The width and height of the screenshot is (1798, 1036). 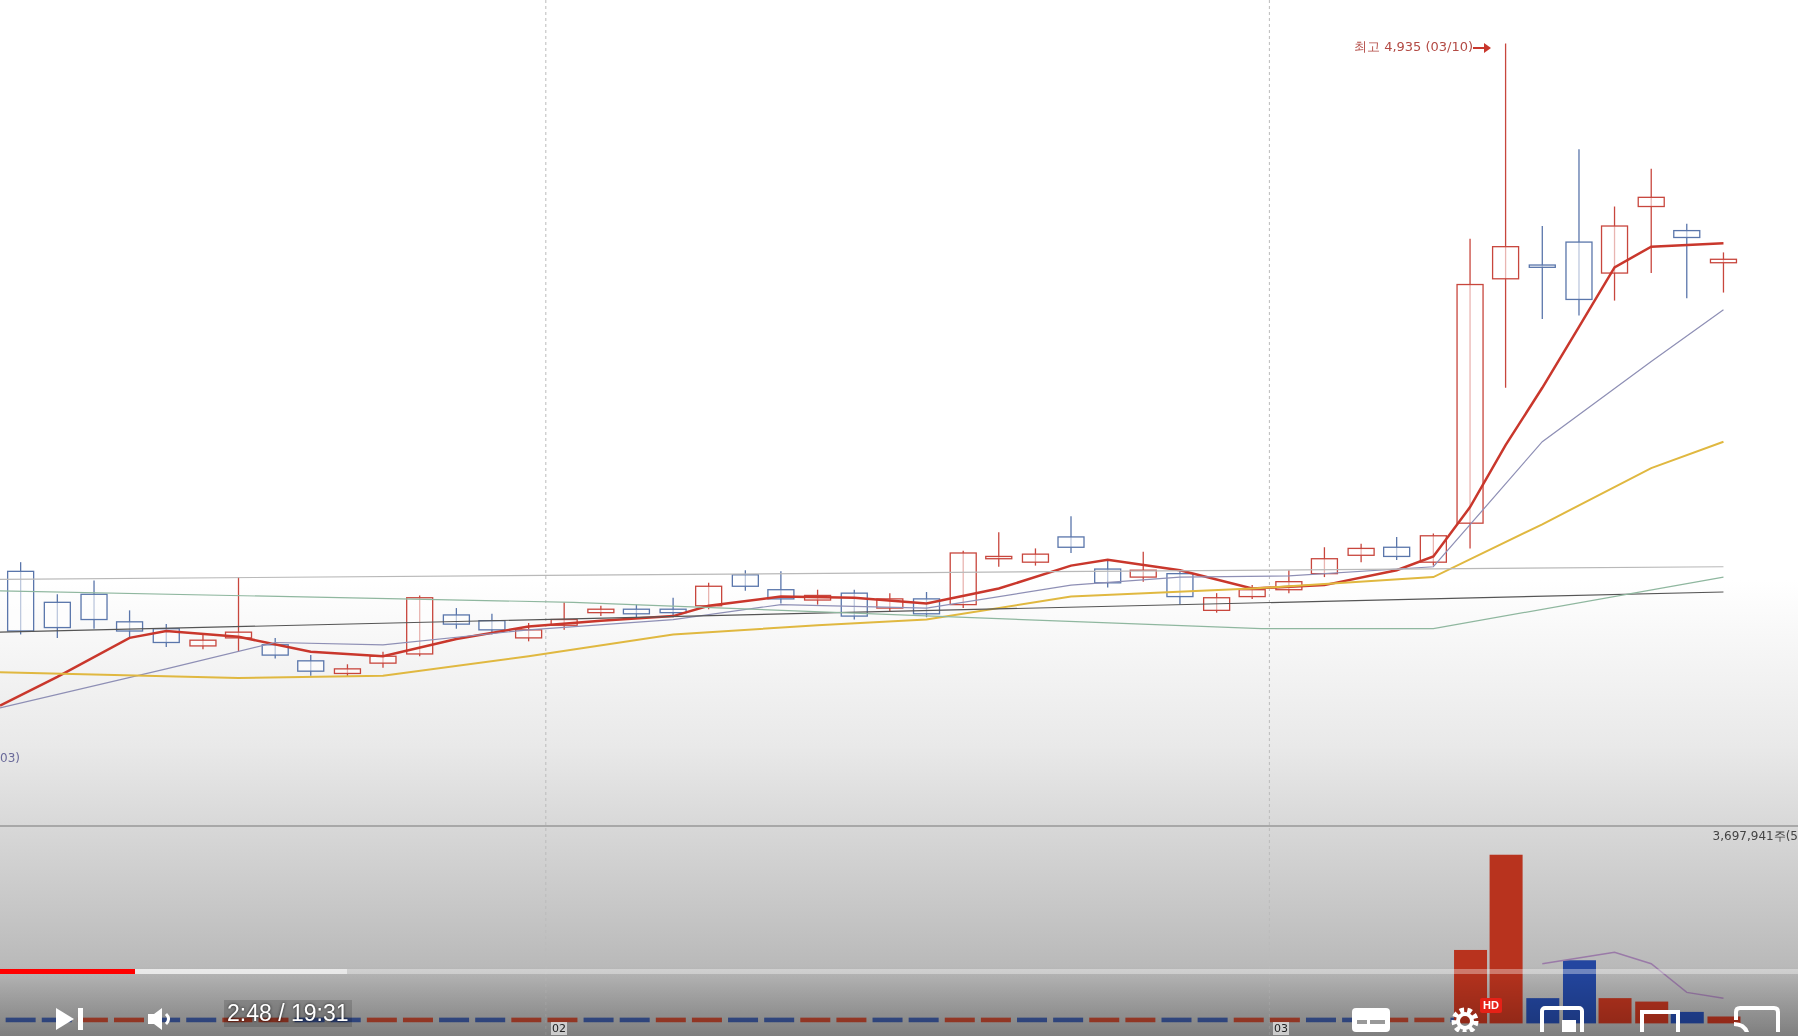 I want to click on high-price-label: 최고 4,935 (03/10), so click(x=1414, y=47).